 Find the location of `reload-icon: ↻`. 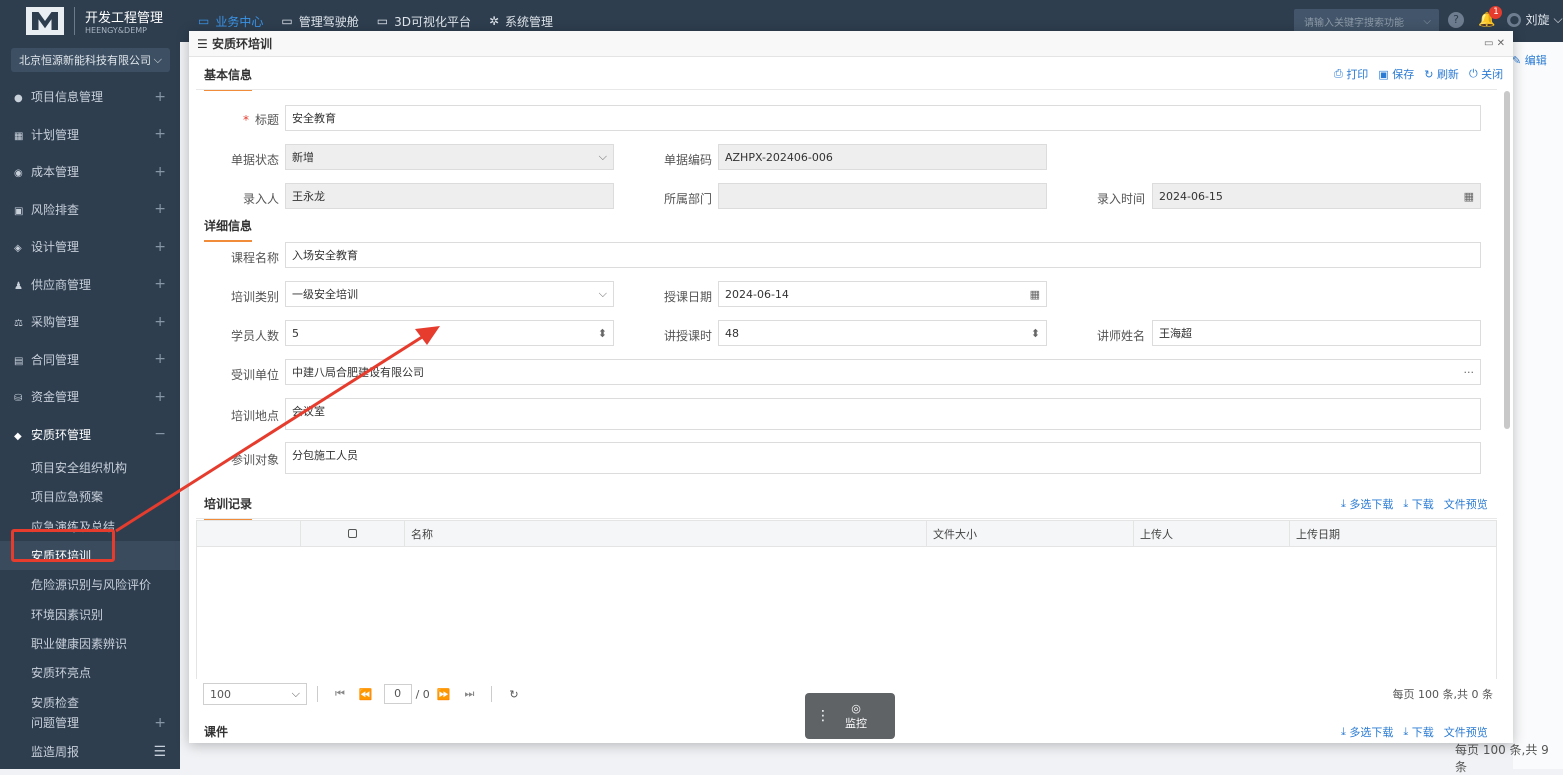

reload-icon: ↻ is located at coordinates (513, 694).